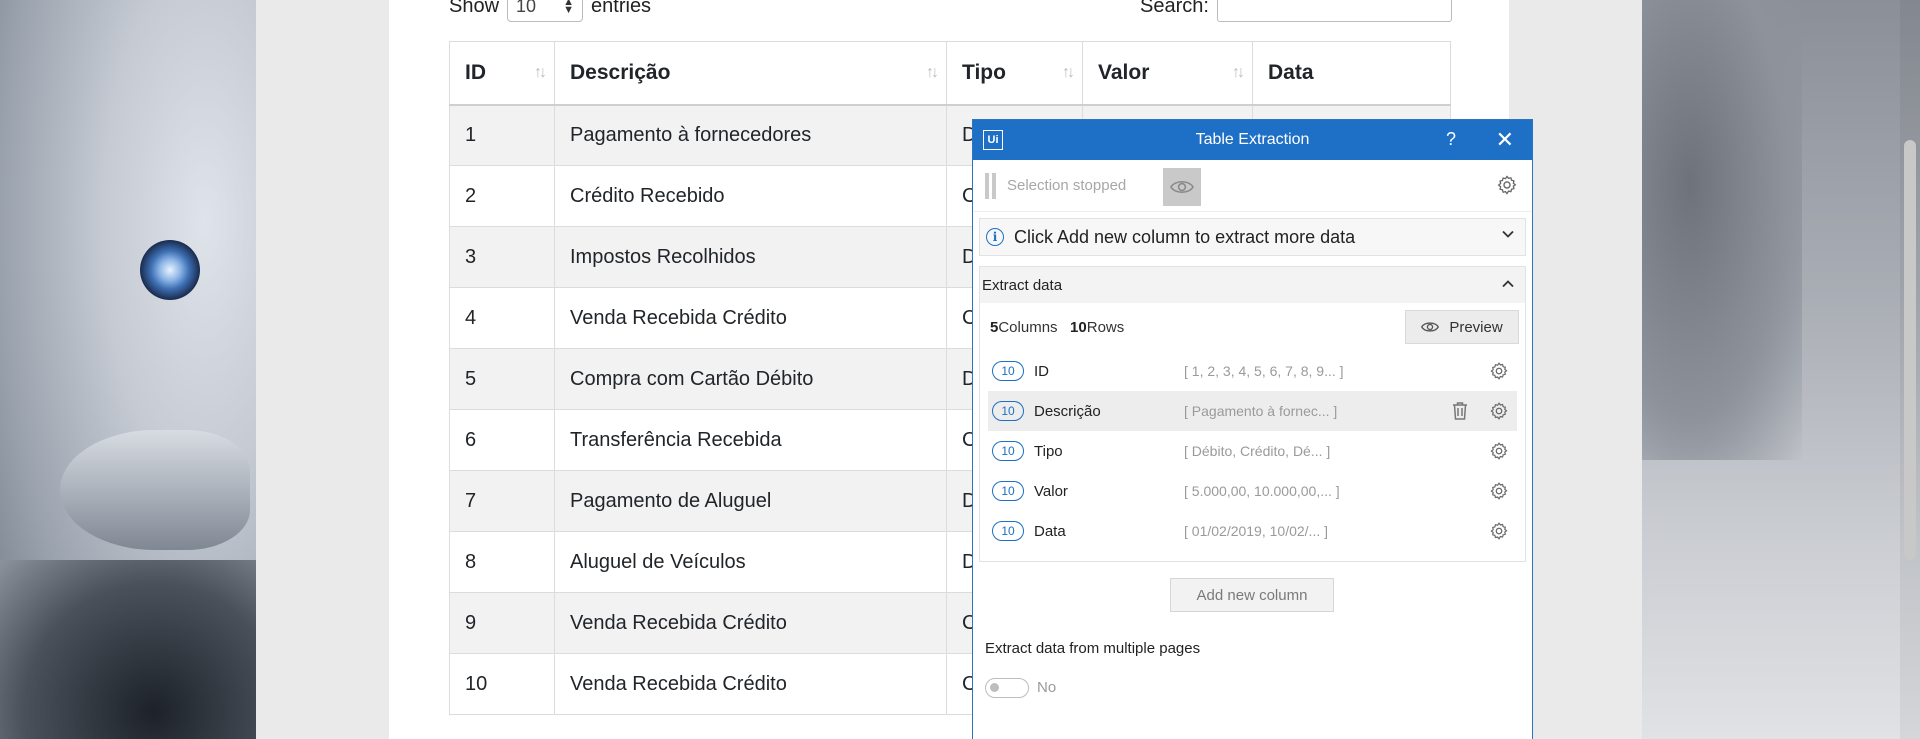 The image size is (1920, 739). Describe the element at coordinates (502, 196) in the screenshot. I see `cell-id: 2` at that location.